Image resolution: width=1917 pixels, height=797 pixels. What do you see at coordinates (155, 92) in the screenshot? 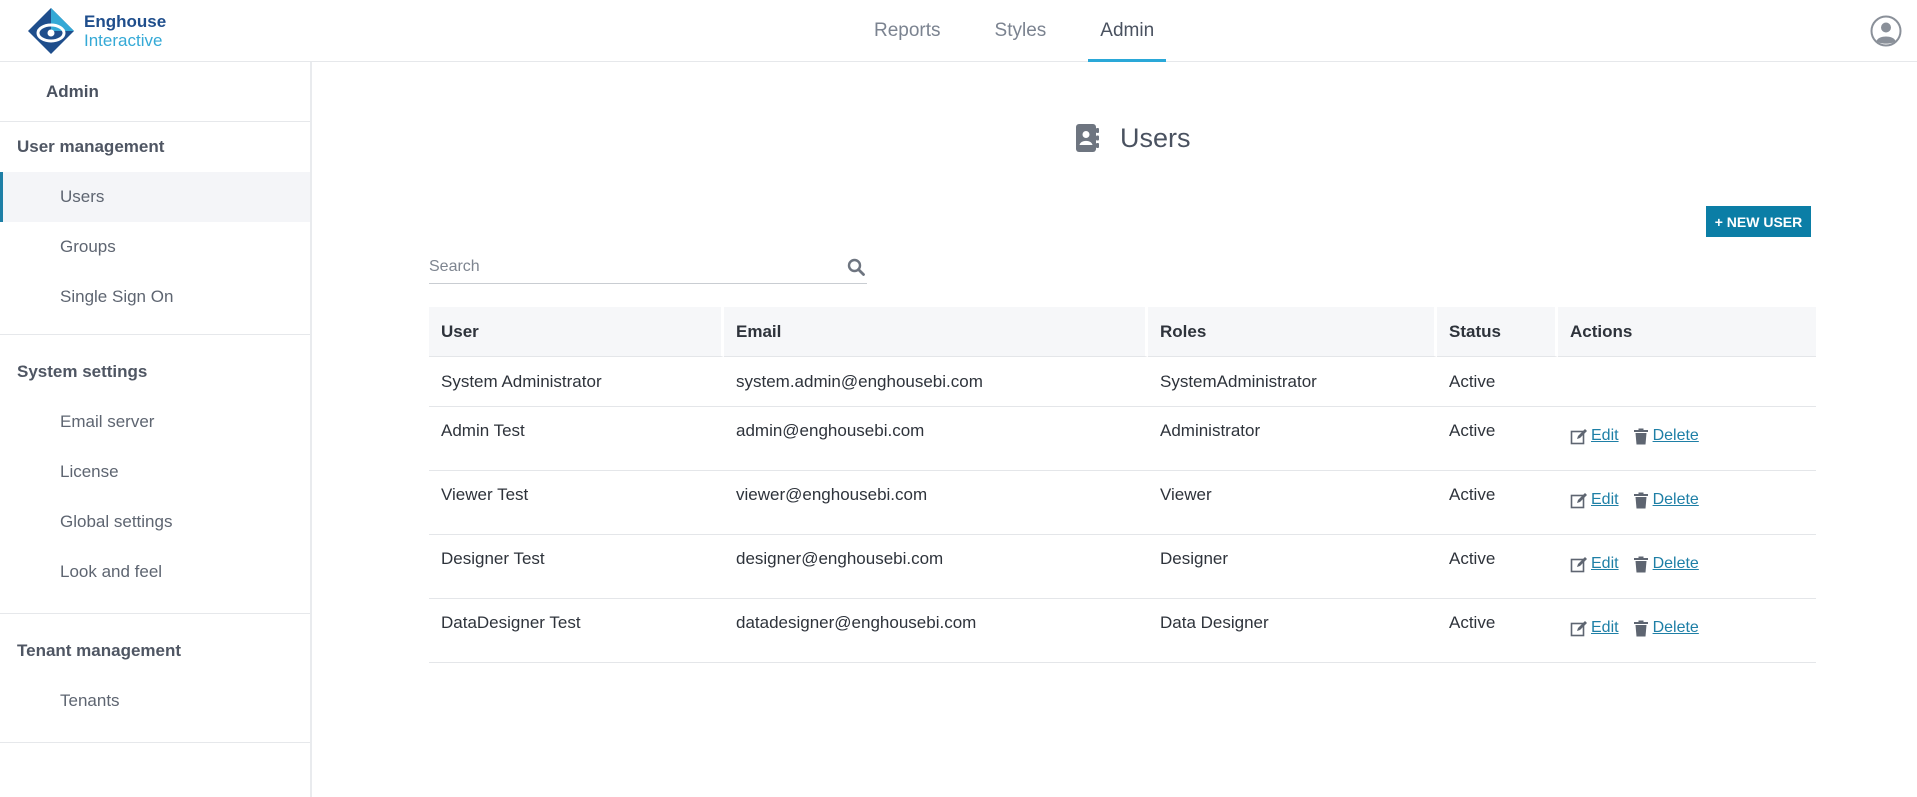
I see `sidebar-title: Admin` at bounding box center [155, 92].